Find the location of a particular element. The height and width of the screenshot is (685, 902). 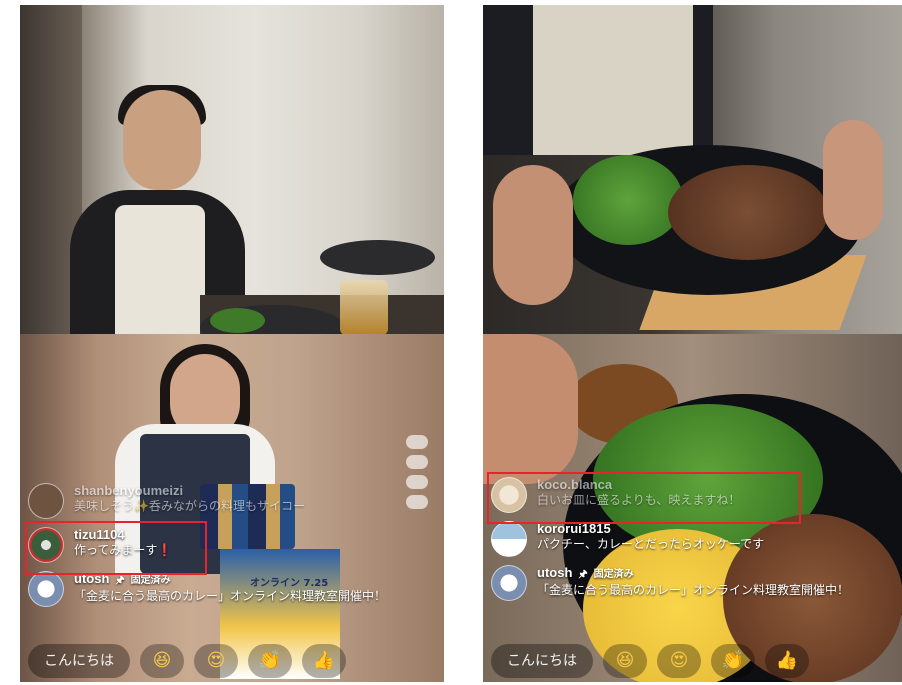

comment-message: パクチー、カレーとだったらオッケーです is located at coordinates (651, 544).